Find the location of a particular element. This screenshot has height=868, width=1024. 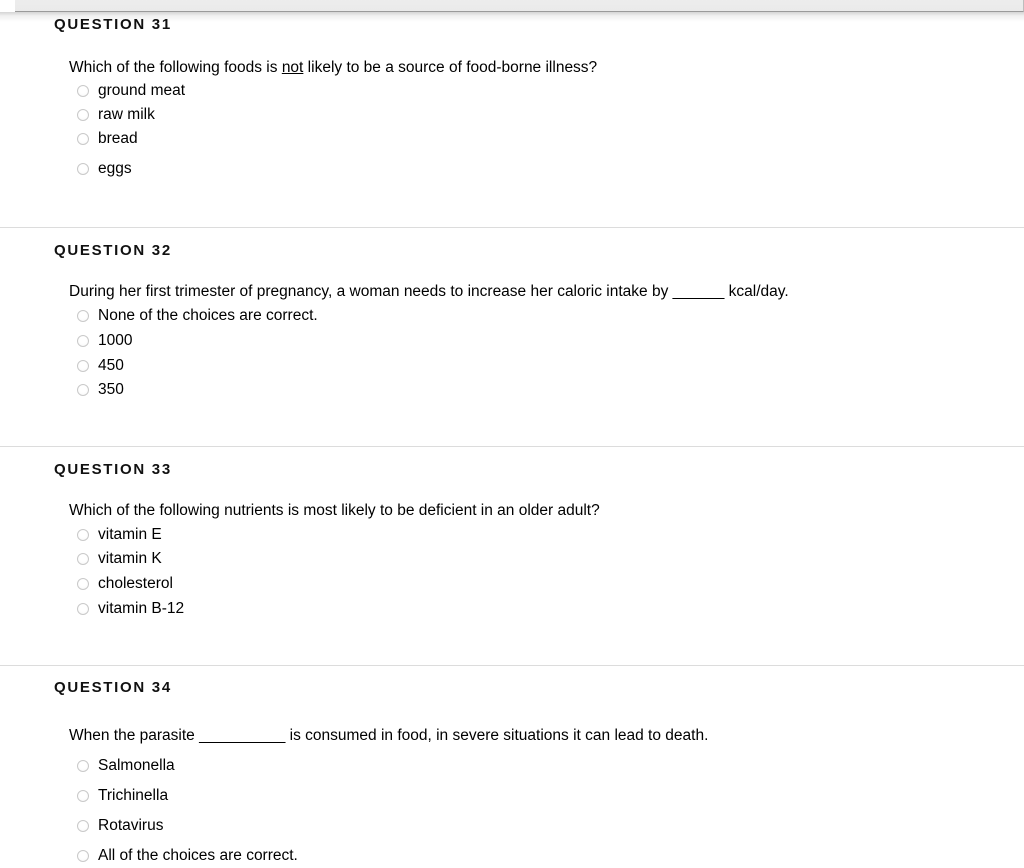

choice-option: ground meat is located at coordinates (131, 90).